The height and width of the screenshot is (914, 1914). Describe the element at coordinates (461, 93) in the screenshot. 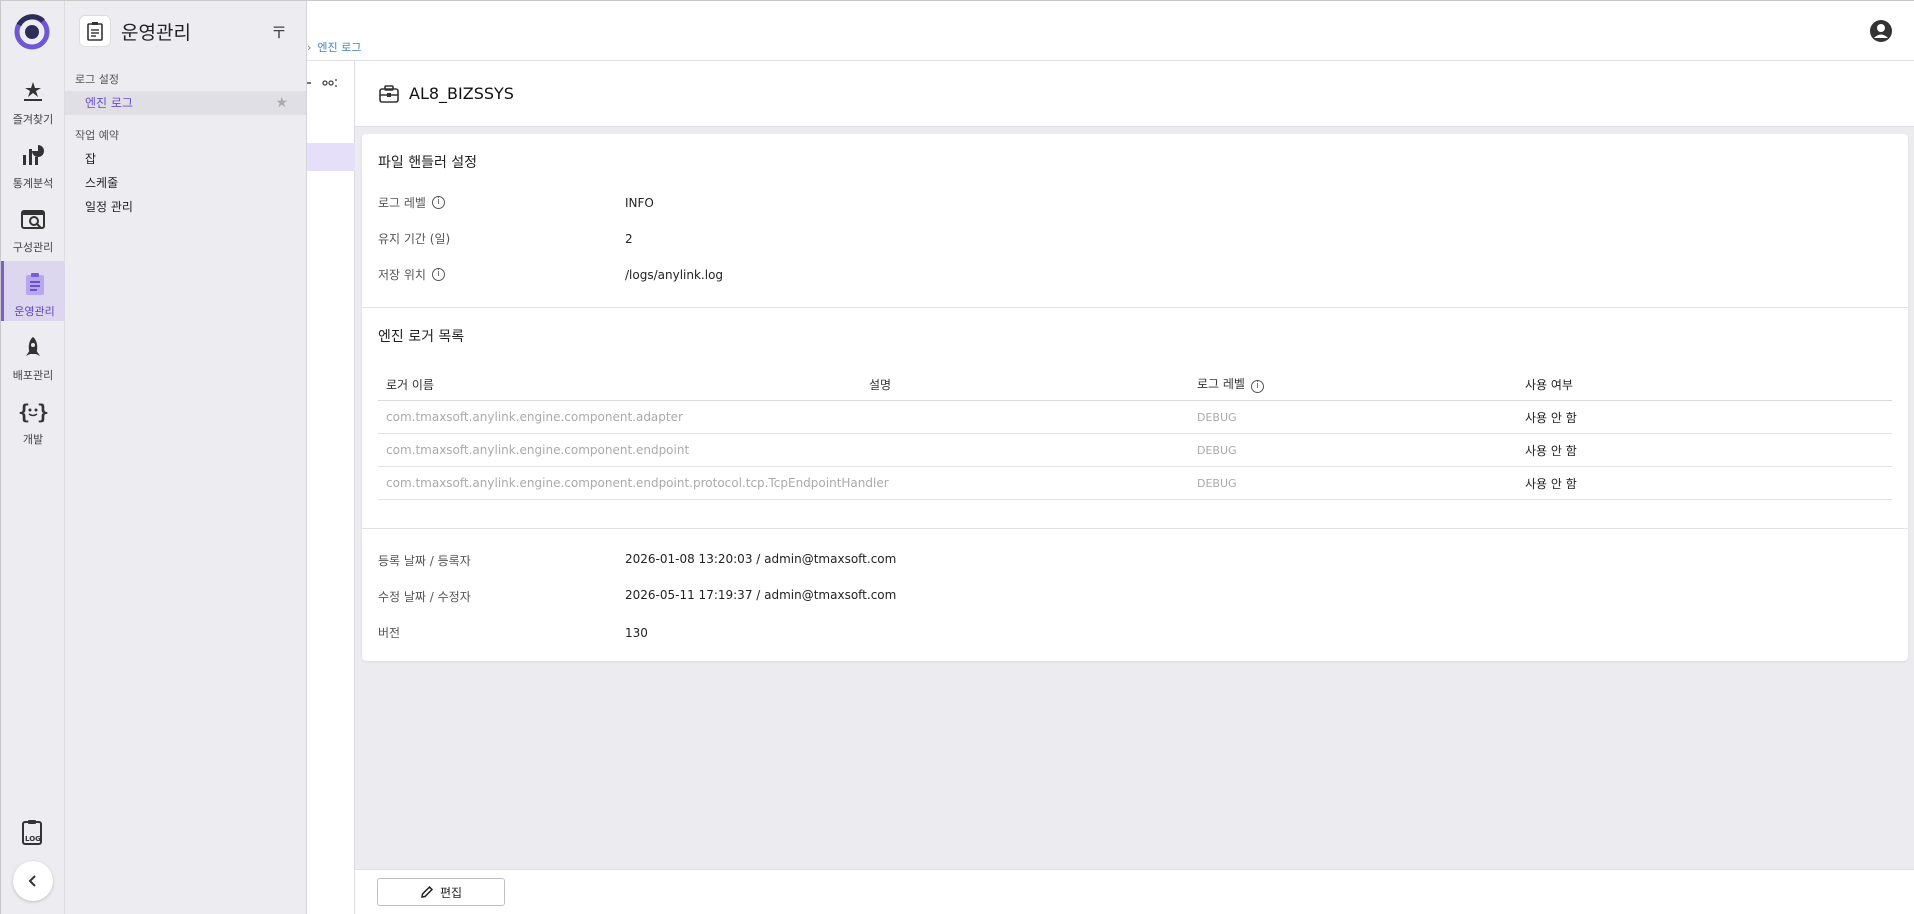

I see `page-title: AL8_BIZSSYS` at that location.